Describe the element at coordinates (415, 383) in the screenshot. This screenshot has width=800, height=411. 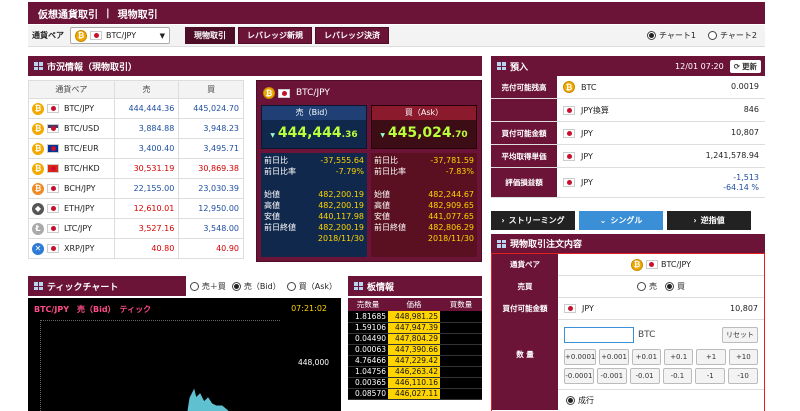
I see `orderbook-row: 0.00365 446,110.16` at that location.